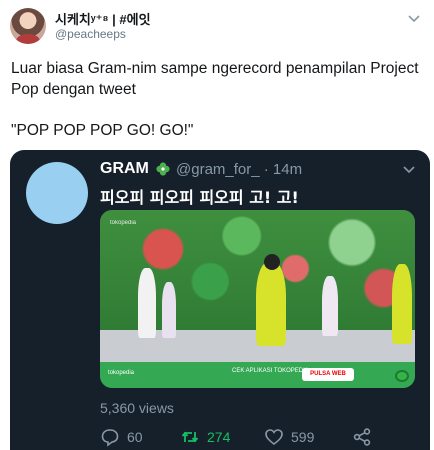 The height and width of the screenshot is (450, 434). What do you see at coordinates (57, 193) in the screenshot?
I see `embedded-author-avatar` at bounding box center [57, 193].